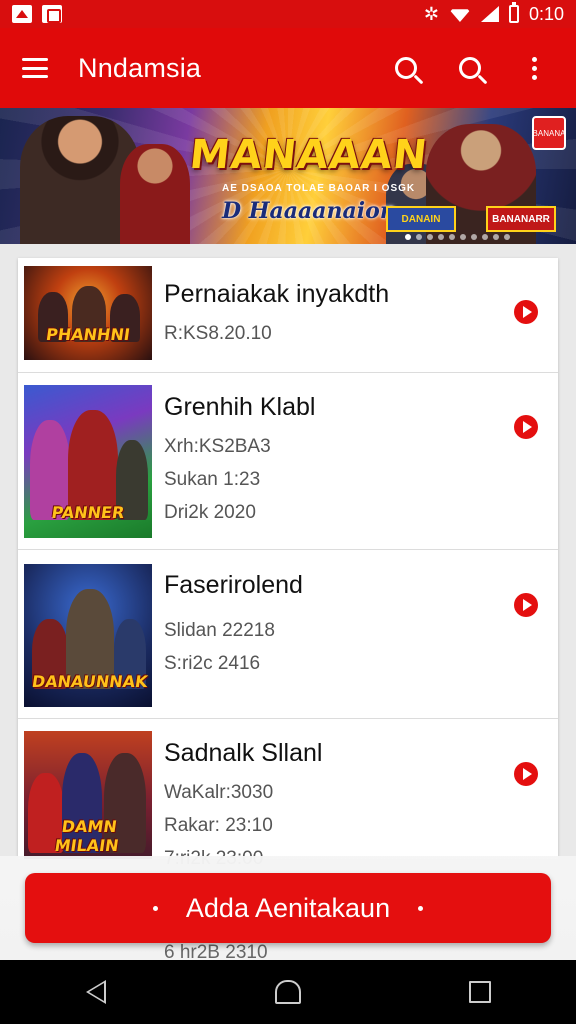 This screenshot has width=576, height=1024. What do you see at coordinates (457, 237) in the screenshot?
I see `banner-pager` at bounding box center [457, 237].